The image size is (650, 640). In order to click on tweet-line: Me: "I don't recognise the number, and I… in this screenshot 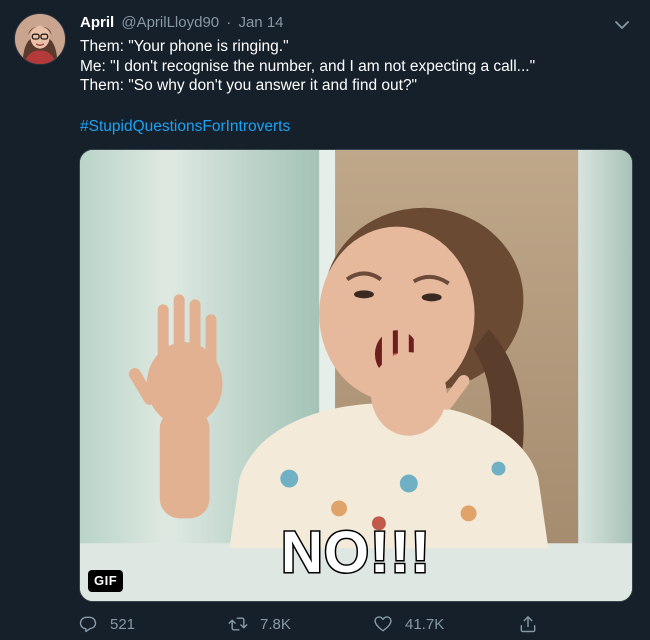, I will do `click(308, 66)`.